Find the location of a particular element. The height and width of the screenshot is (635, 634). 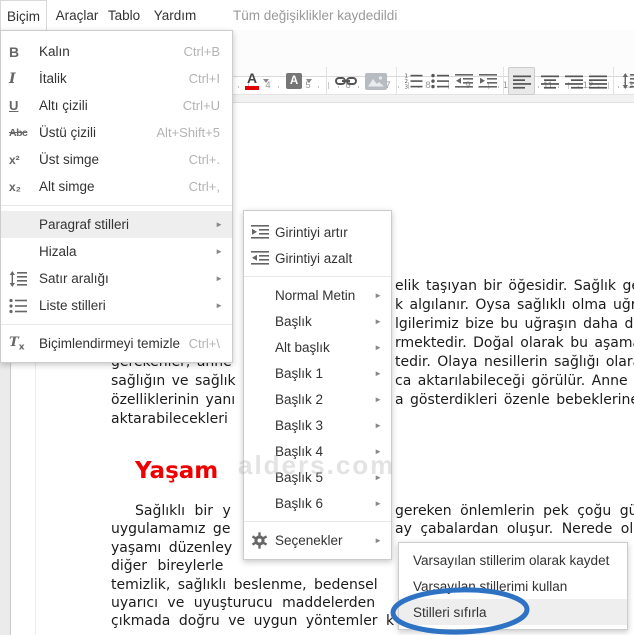

underline-icon: U is located at coordinates (14, 105).